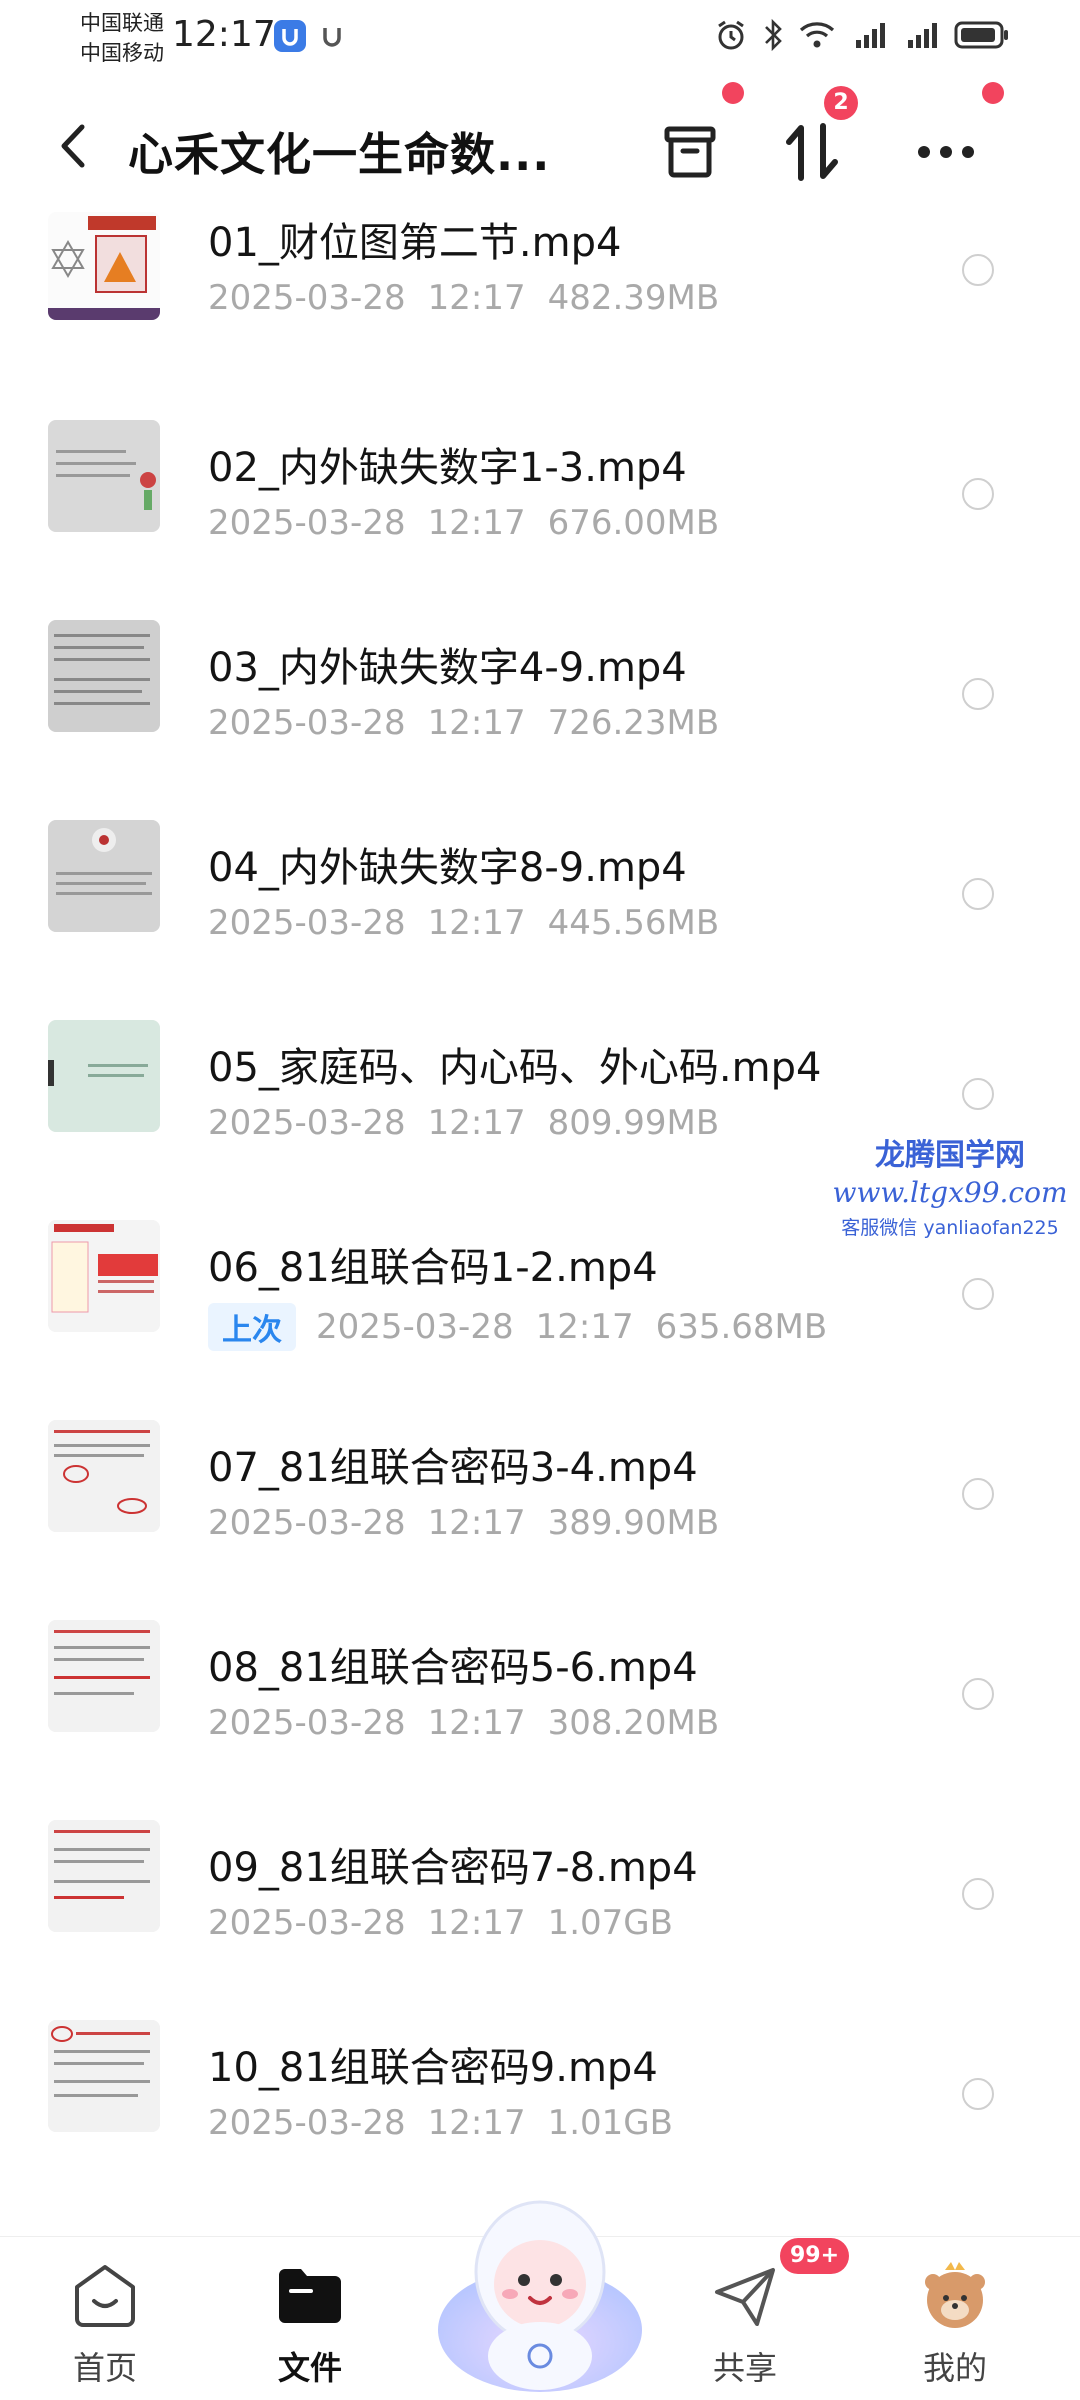  What do you see at coordinates (224, 34) in the screenshot?
I see `status-time: 12:17` at bounding box center [224, 34].